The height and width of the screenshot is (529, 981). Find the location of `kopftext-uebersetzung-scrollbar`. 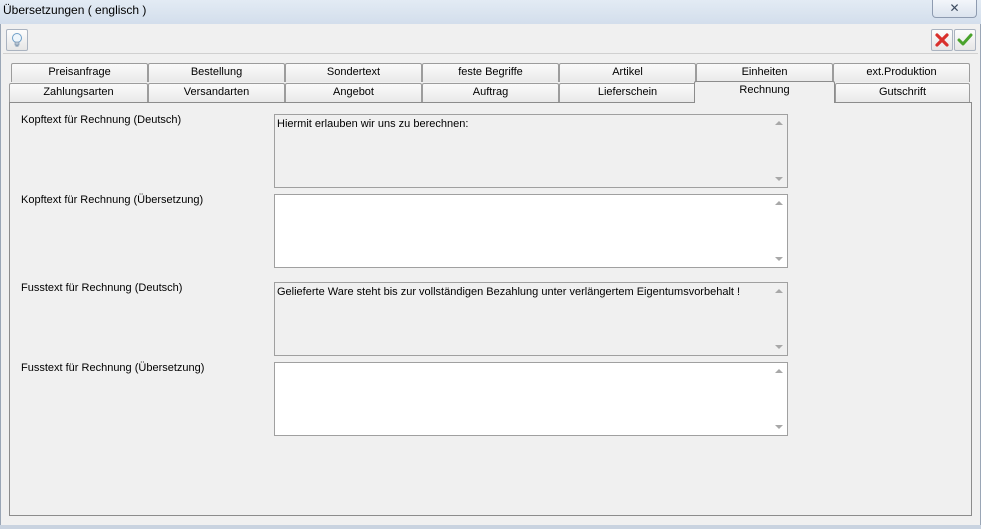

kopftext-uebersetzung-scrollbar is located at coordinates (779, 231).